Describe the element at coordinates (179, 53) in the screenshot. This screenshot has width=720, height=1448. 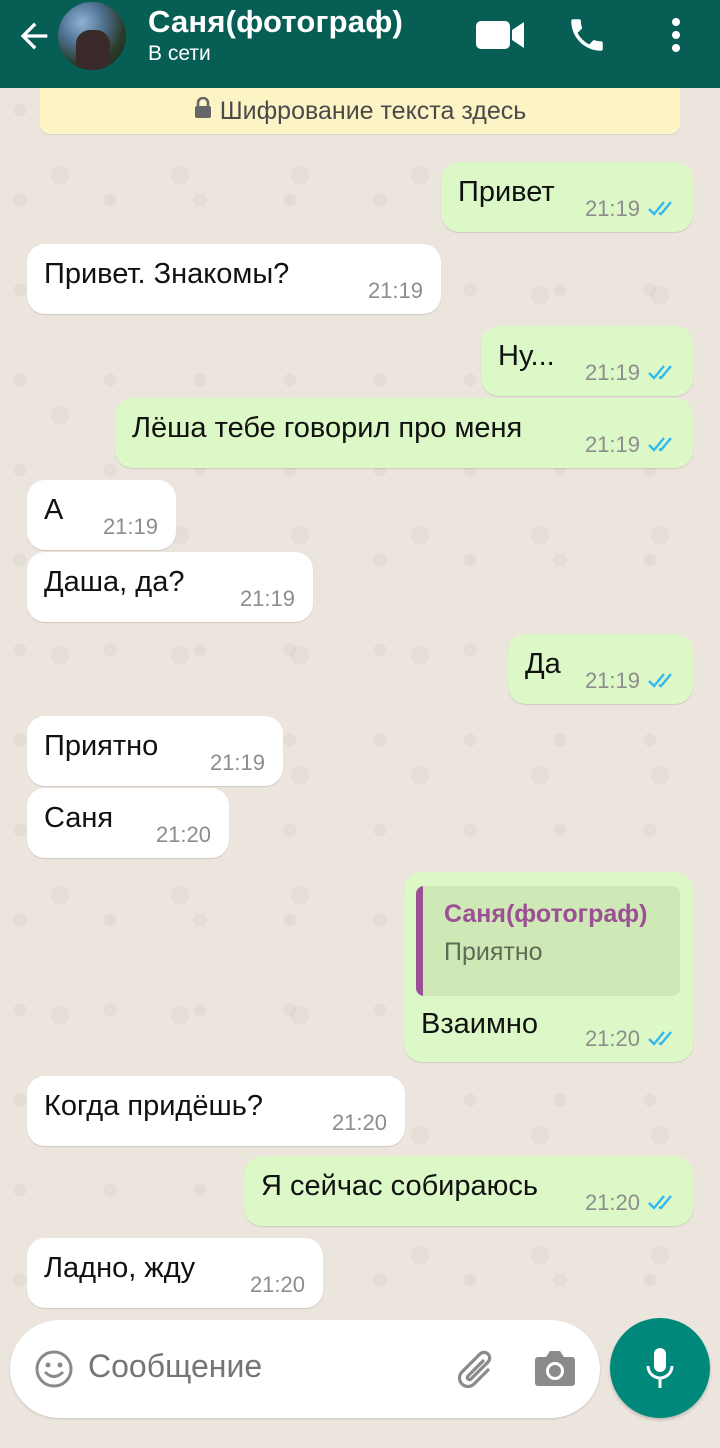
I see `contact-status: В сети` at that location.